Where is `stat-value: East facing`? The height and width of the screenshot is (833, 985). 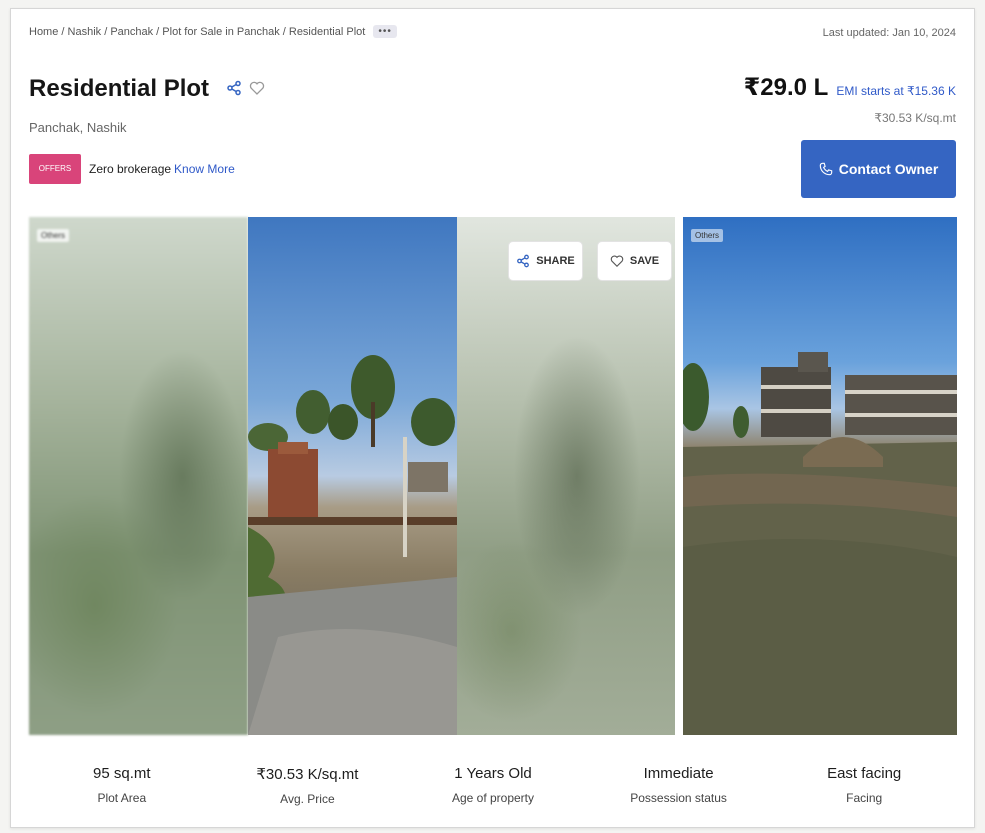 stat-value: East facing is located at coordinates (864, 773).